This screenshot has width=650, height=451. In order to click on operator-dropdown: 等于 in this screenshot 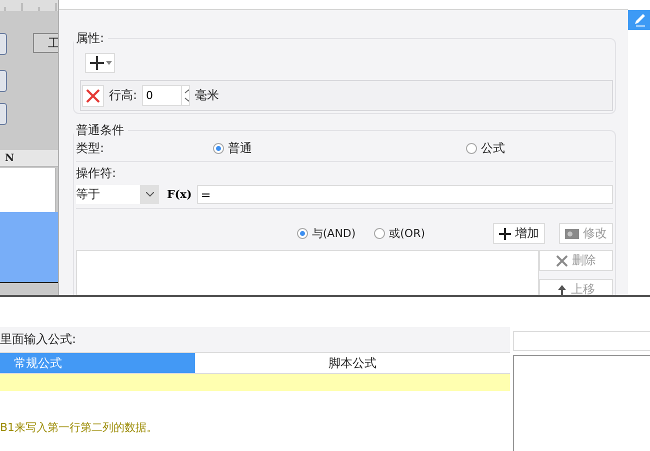, I will do `click(117, 194)`.